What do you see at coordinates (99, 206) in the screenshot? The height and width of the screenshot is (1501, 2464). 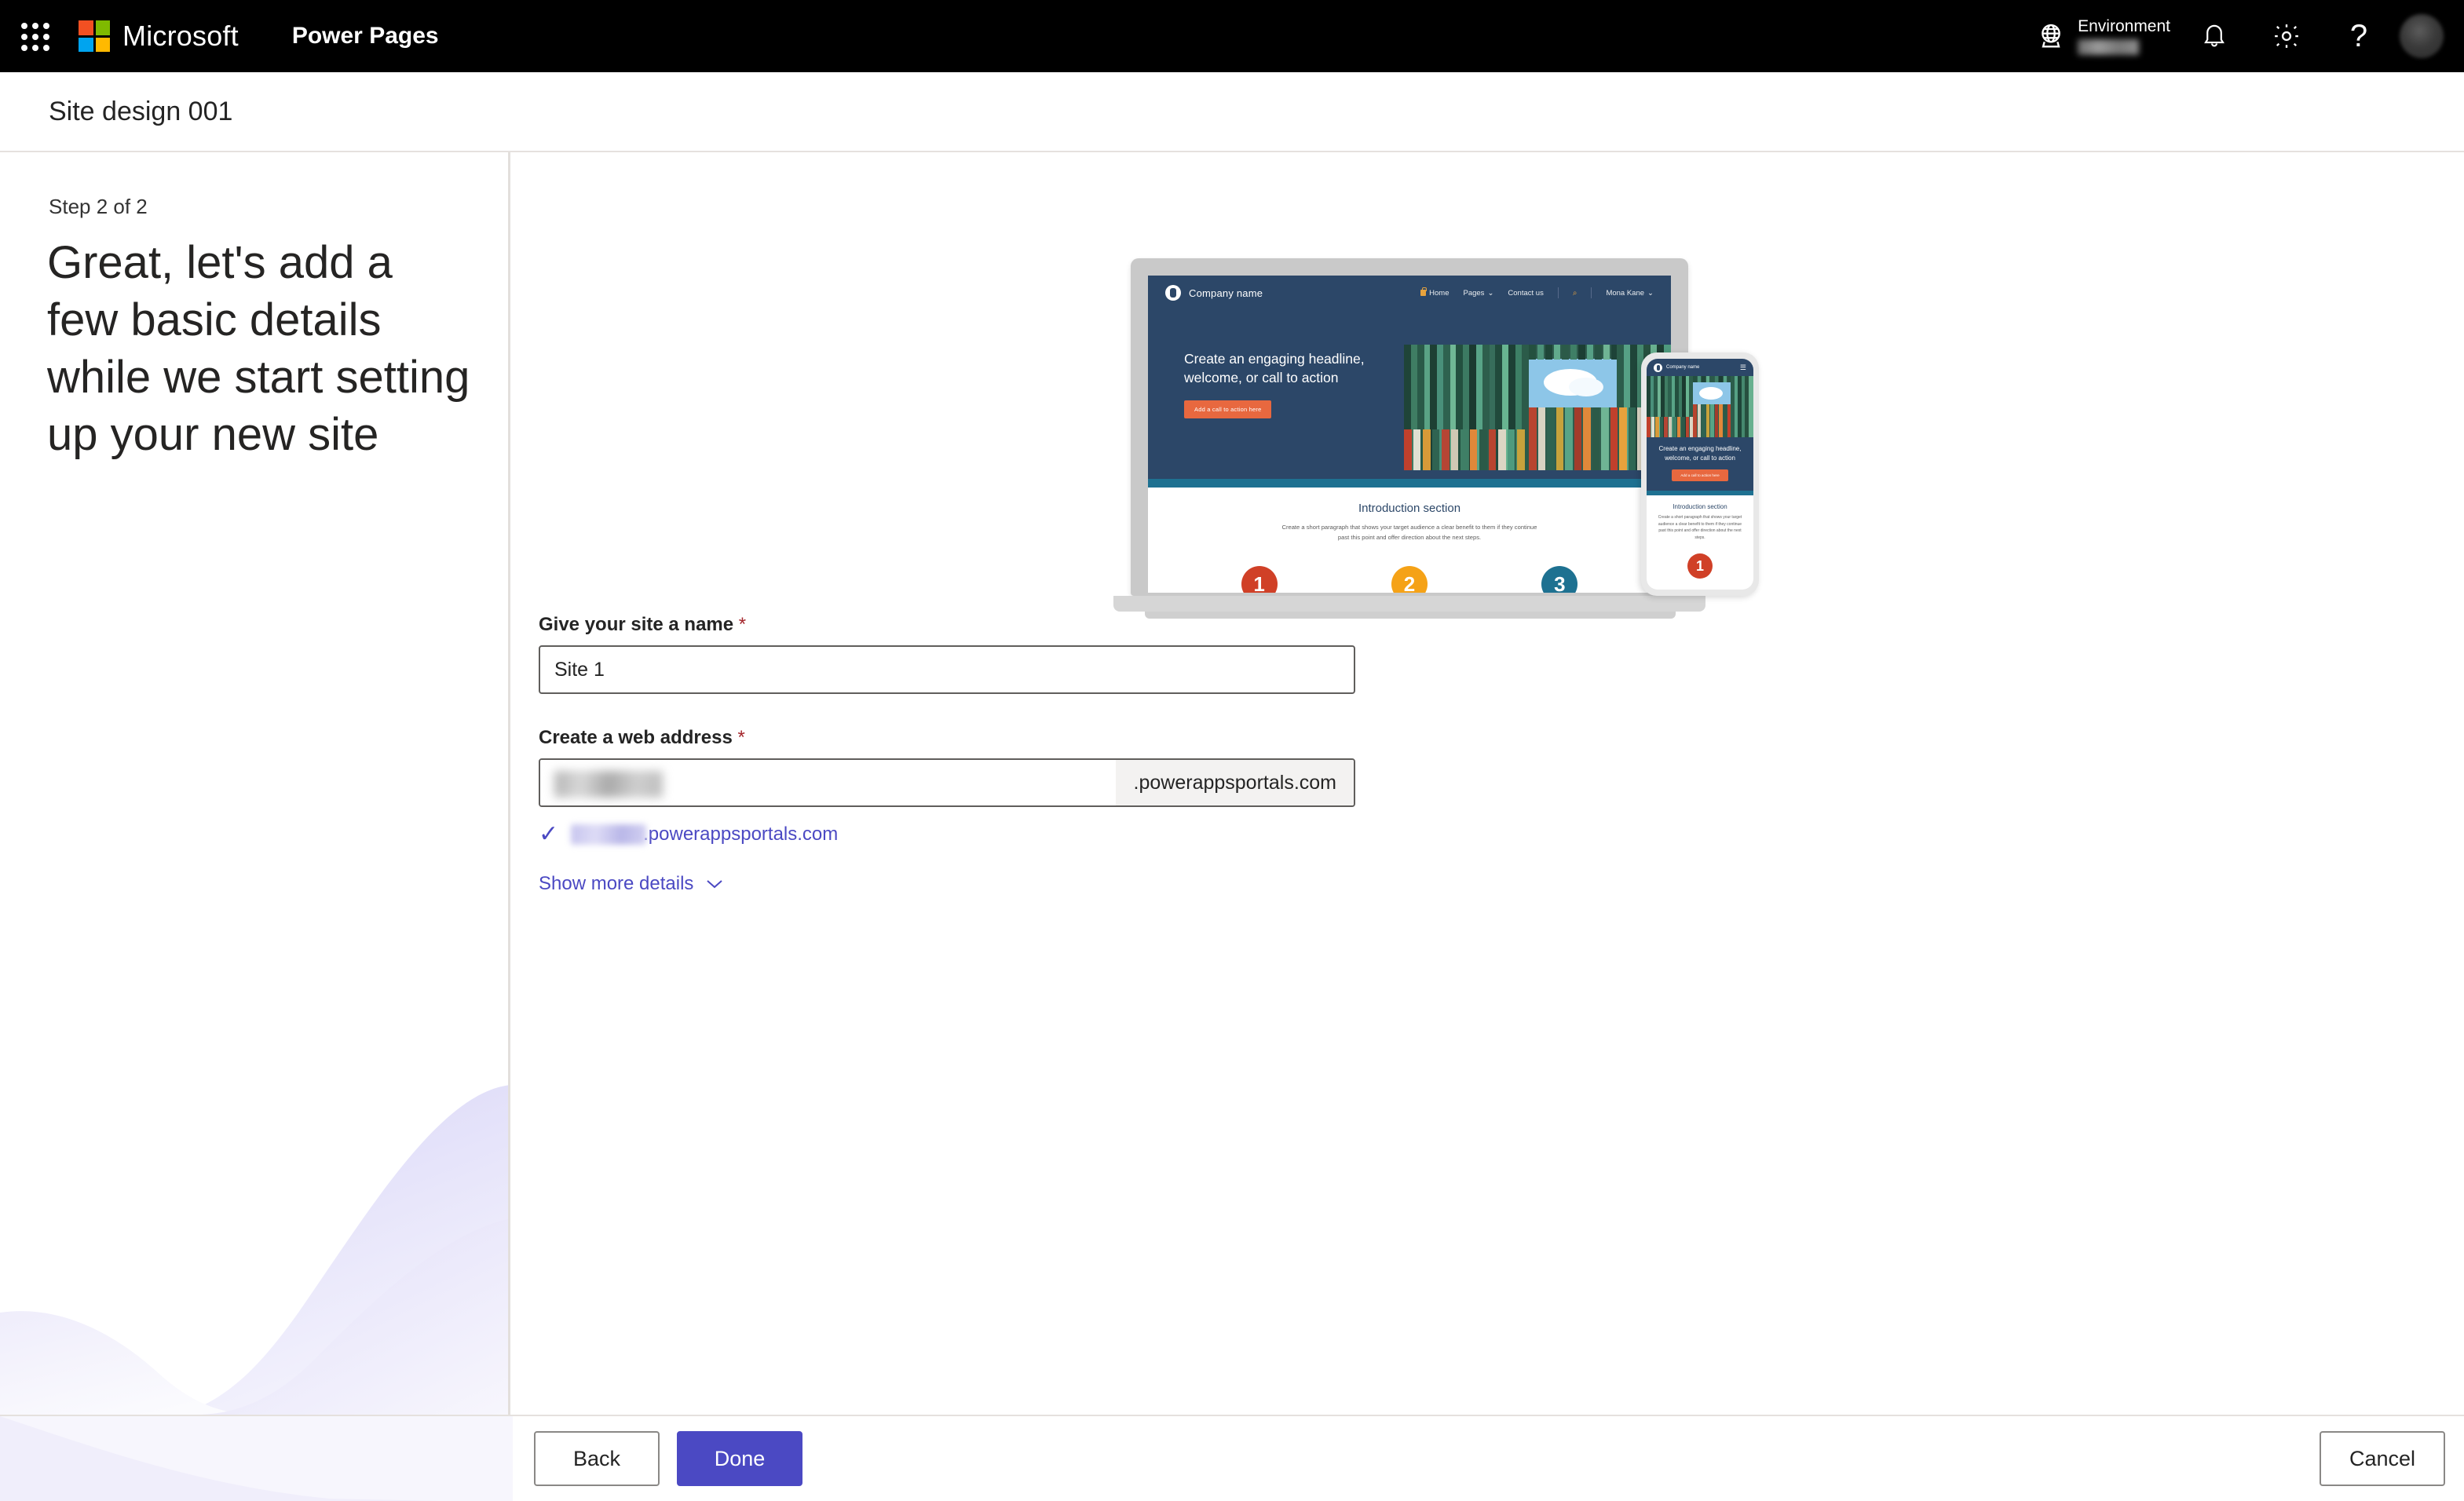 I see `step-indicator: Step 2 of 2` at bounding box center [99, 206].